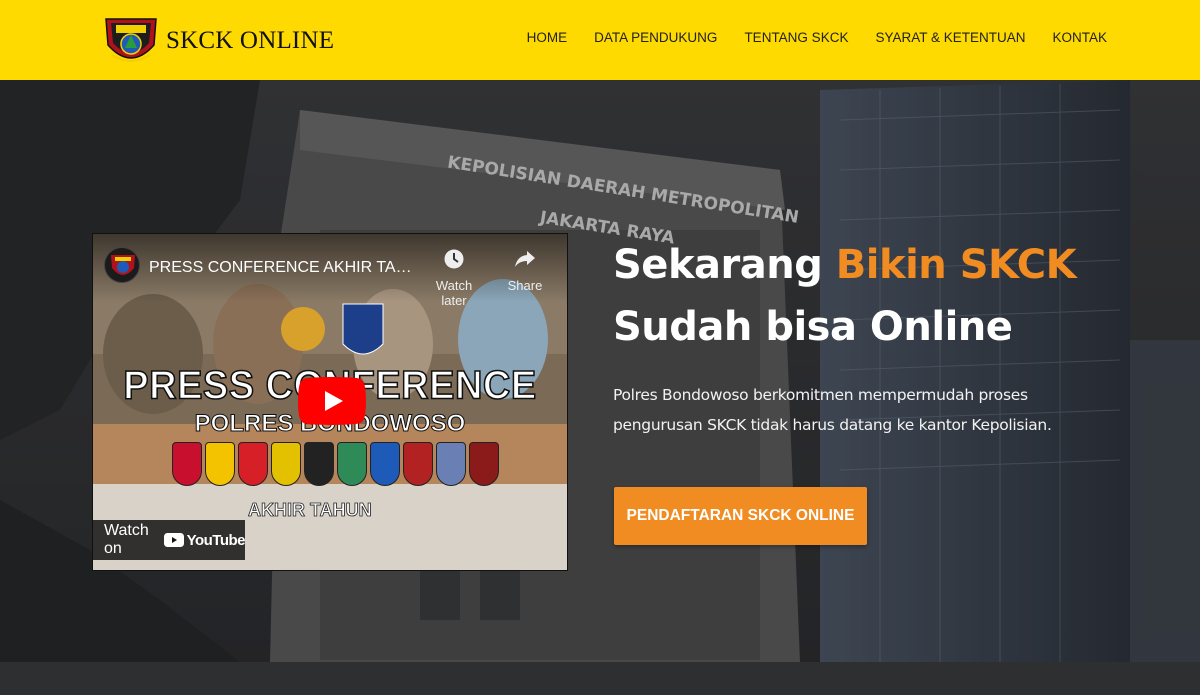 The height and width of the screenshot is (695, 1200). What do you see at coordinates (941, 327) in the screenshot?
I see `headline-line2-bold: Online` at bounding box center [941, 327].